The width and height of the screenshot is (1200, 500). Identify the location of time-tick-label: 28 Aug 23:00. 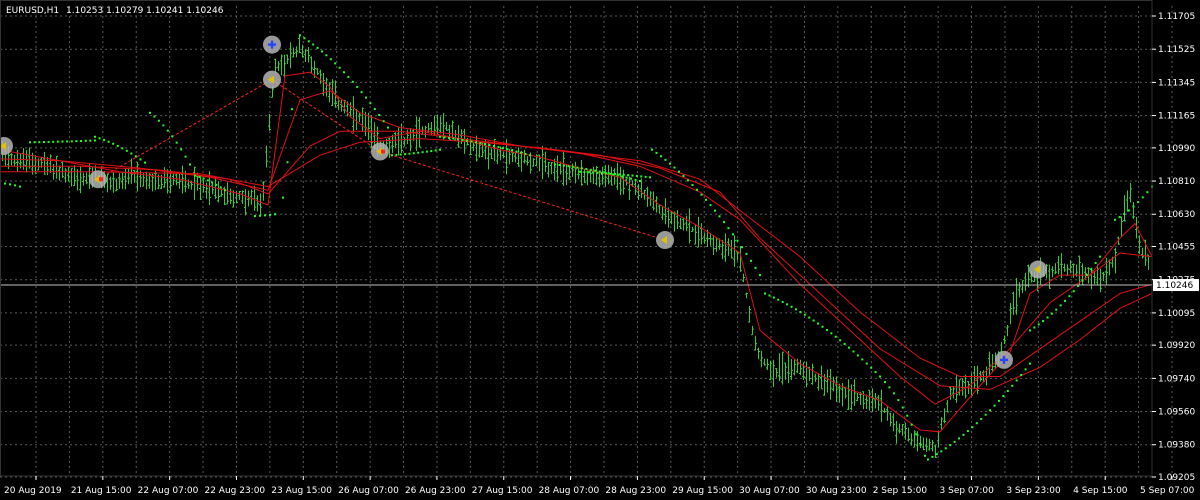
(635, 491).